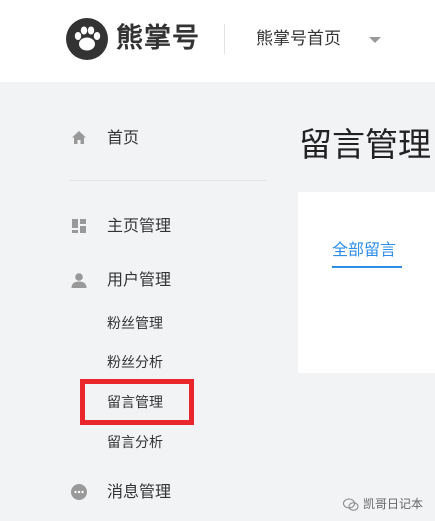 Image resolution: width=435 pixels, height=521 pixels. Describe the element at coordinates (298, 39) in the screenshot. I see `home-page-link: 熊掌号首页` at that location.